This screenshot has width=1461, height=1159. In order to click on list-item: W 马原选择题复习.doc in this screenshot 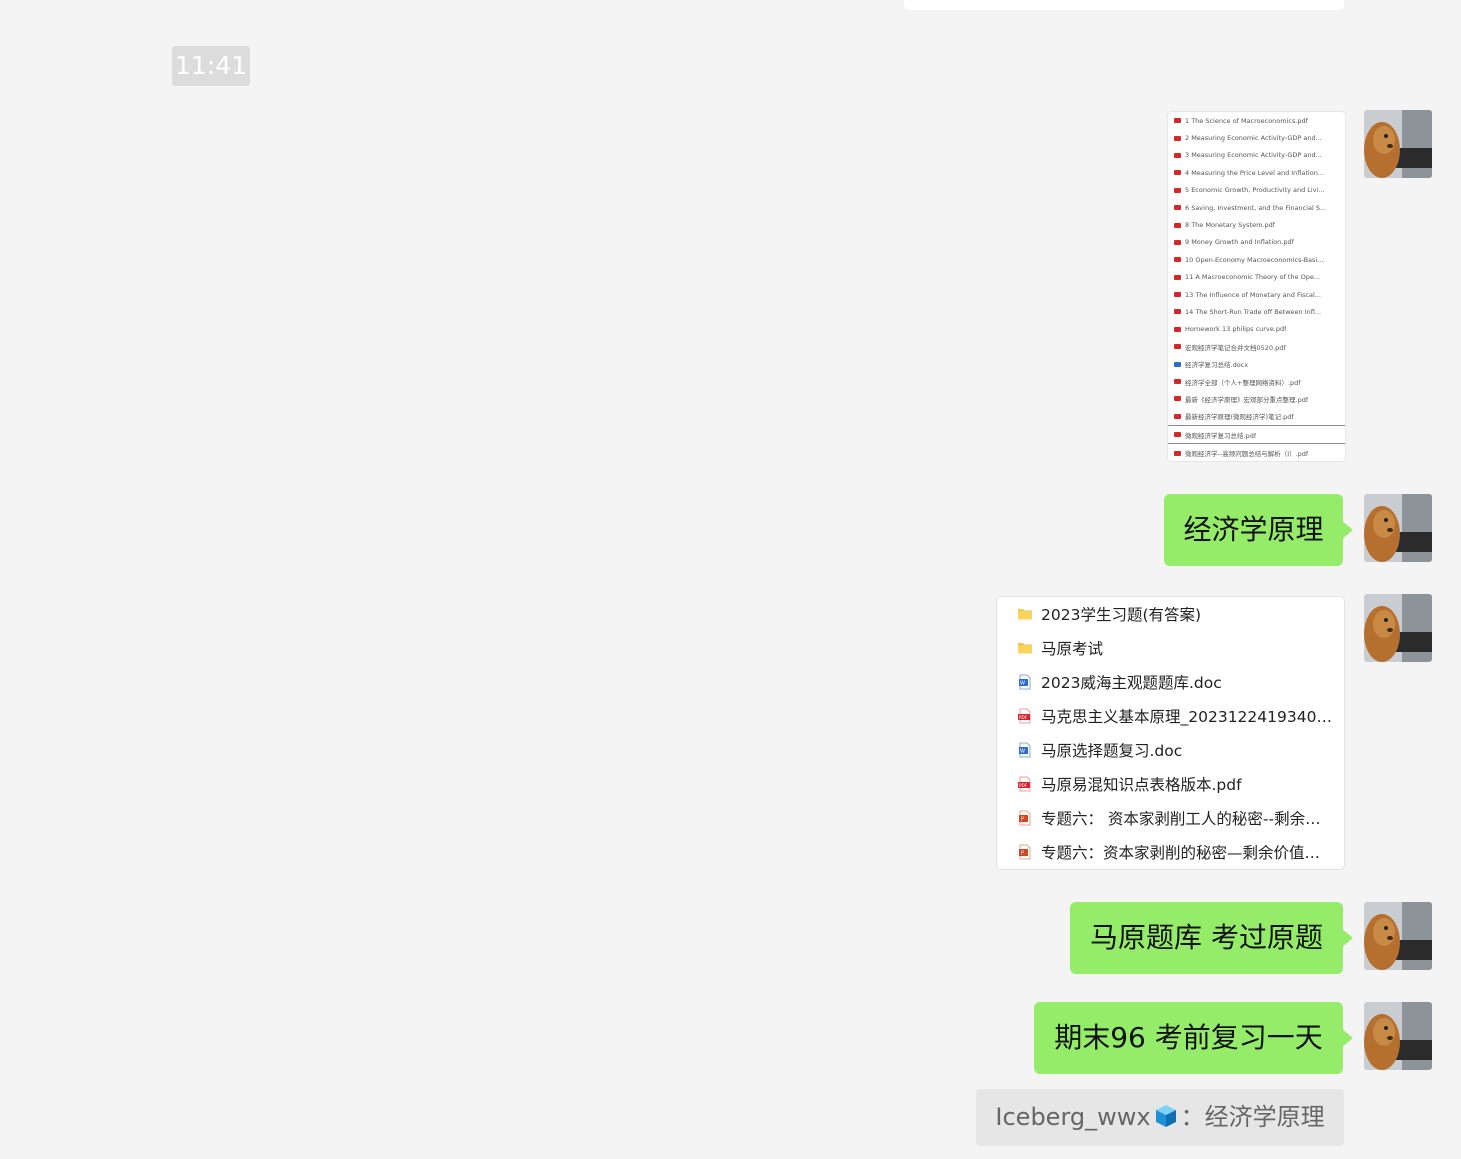, I will do `click(1170, 750)`.